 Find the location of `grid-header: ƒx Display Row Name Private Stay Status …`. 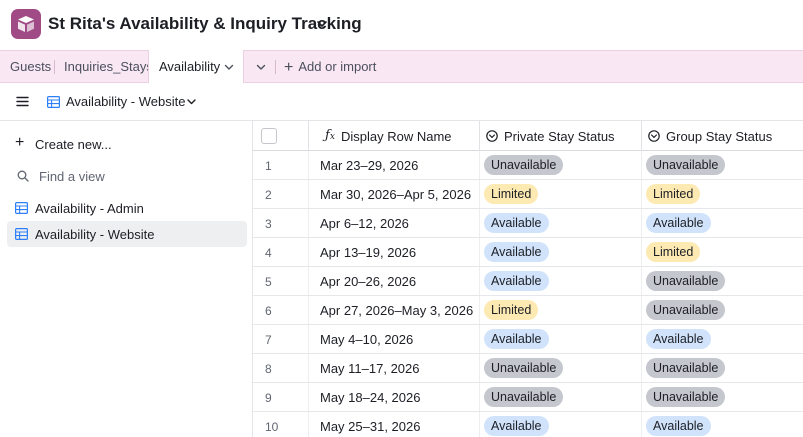

grid-header: ƒx Display Row Name Private Stay Status … is located at coordinates (528, 136).